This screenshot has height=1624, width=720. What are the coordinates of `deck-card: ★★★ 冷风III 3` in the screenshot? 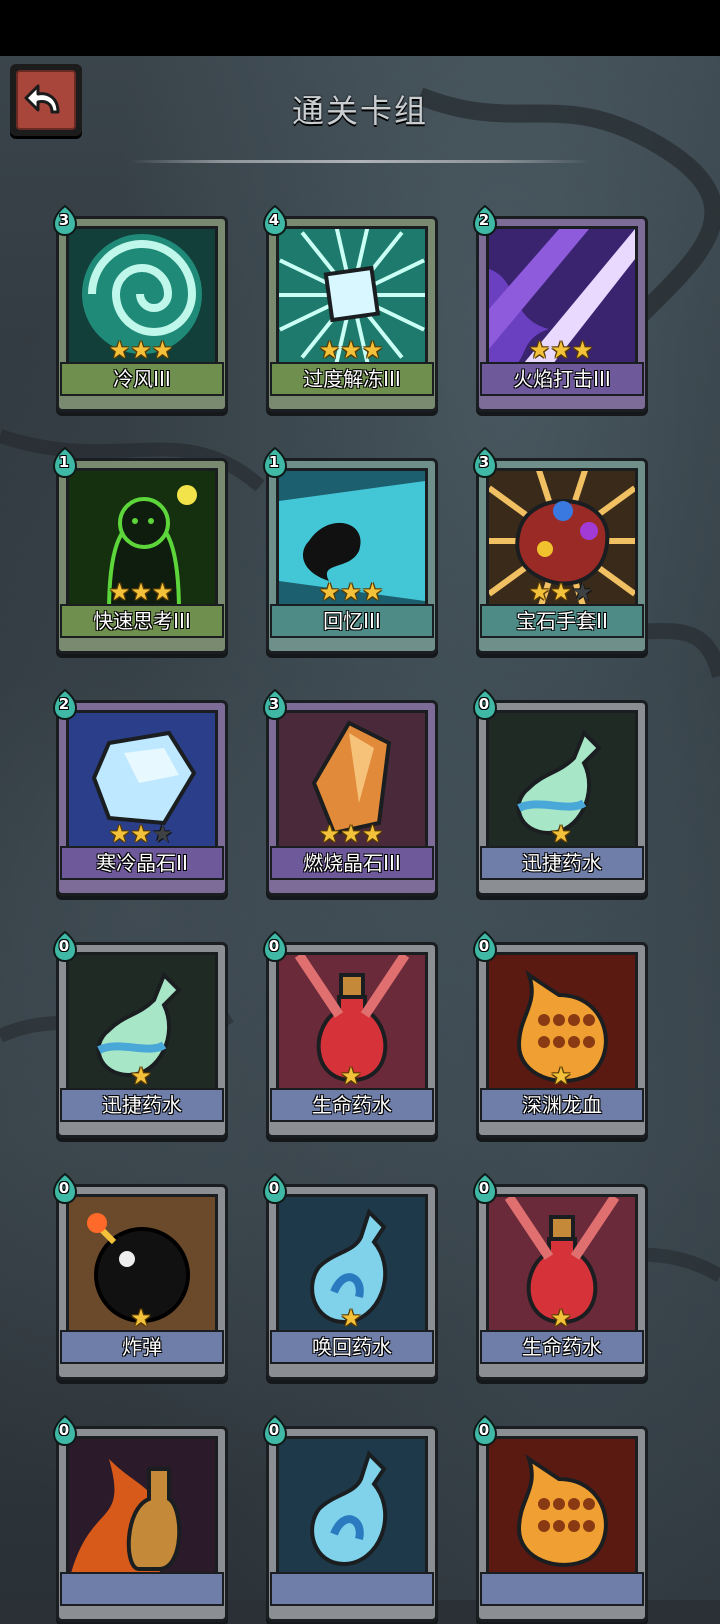 It's located at (141, 309).